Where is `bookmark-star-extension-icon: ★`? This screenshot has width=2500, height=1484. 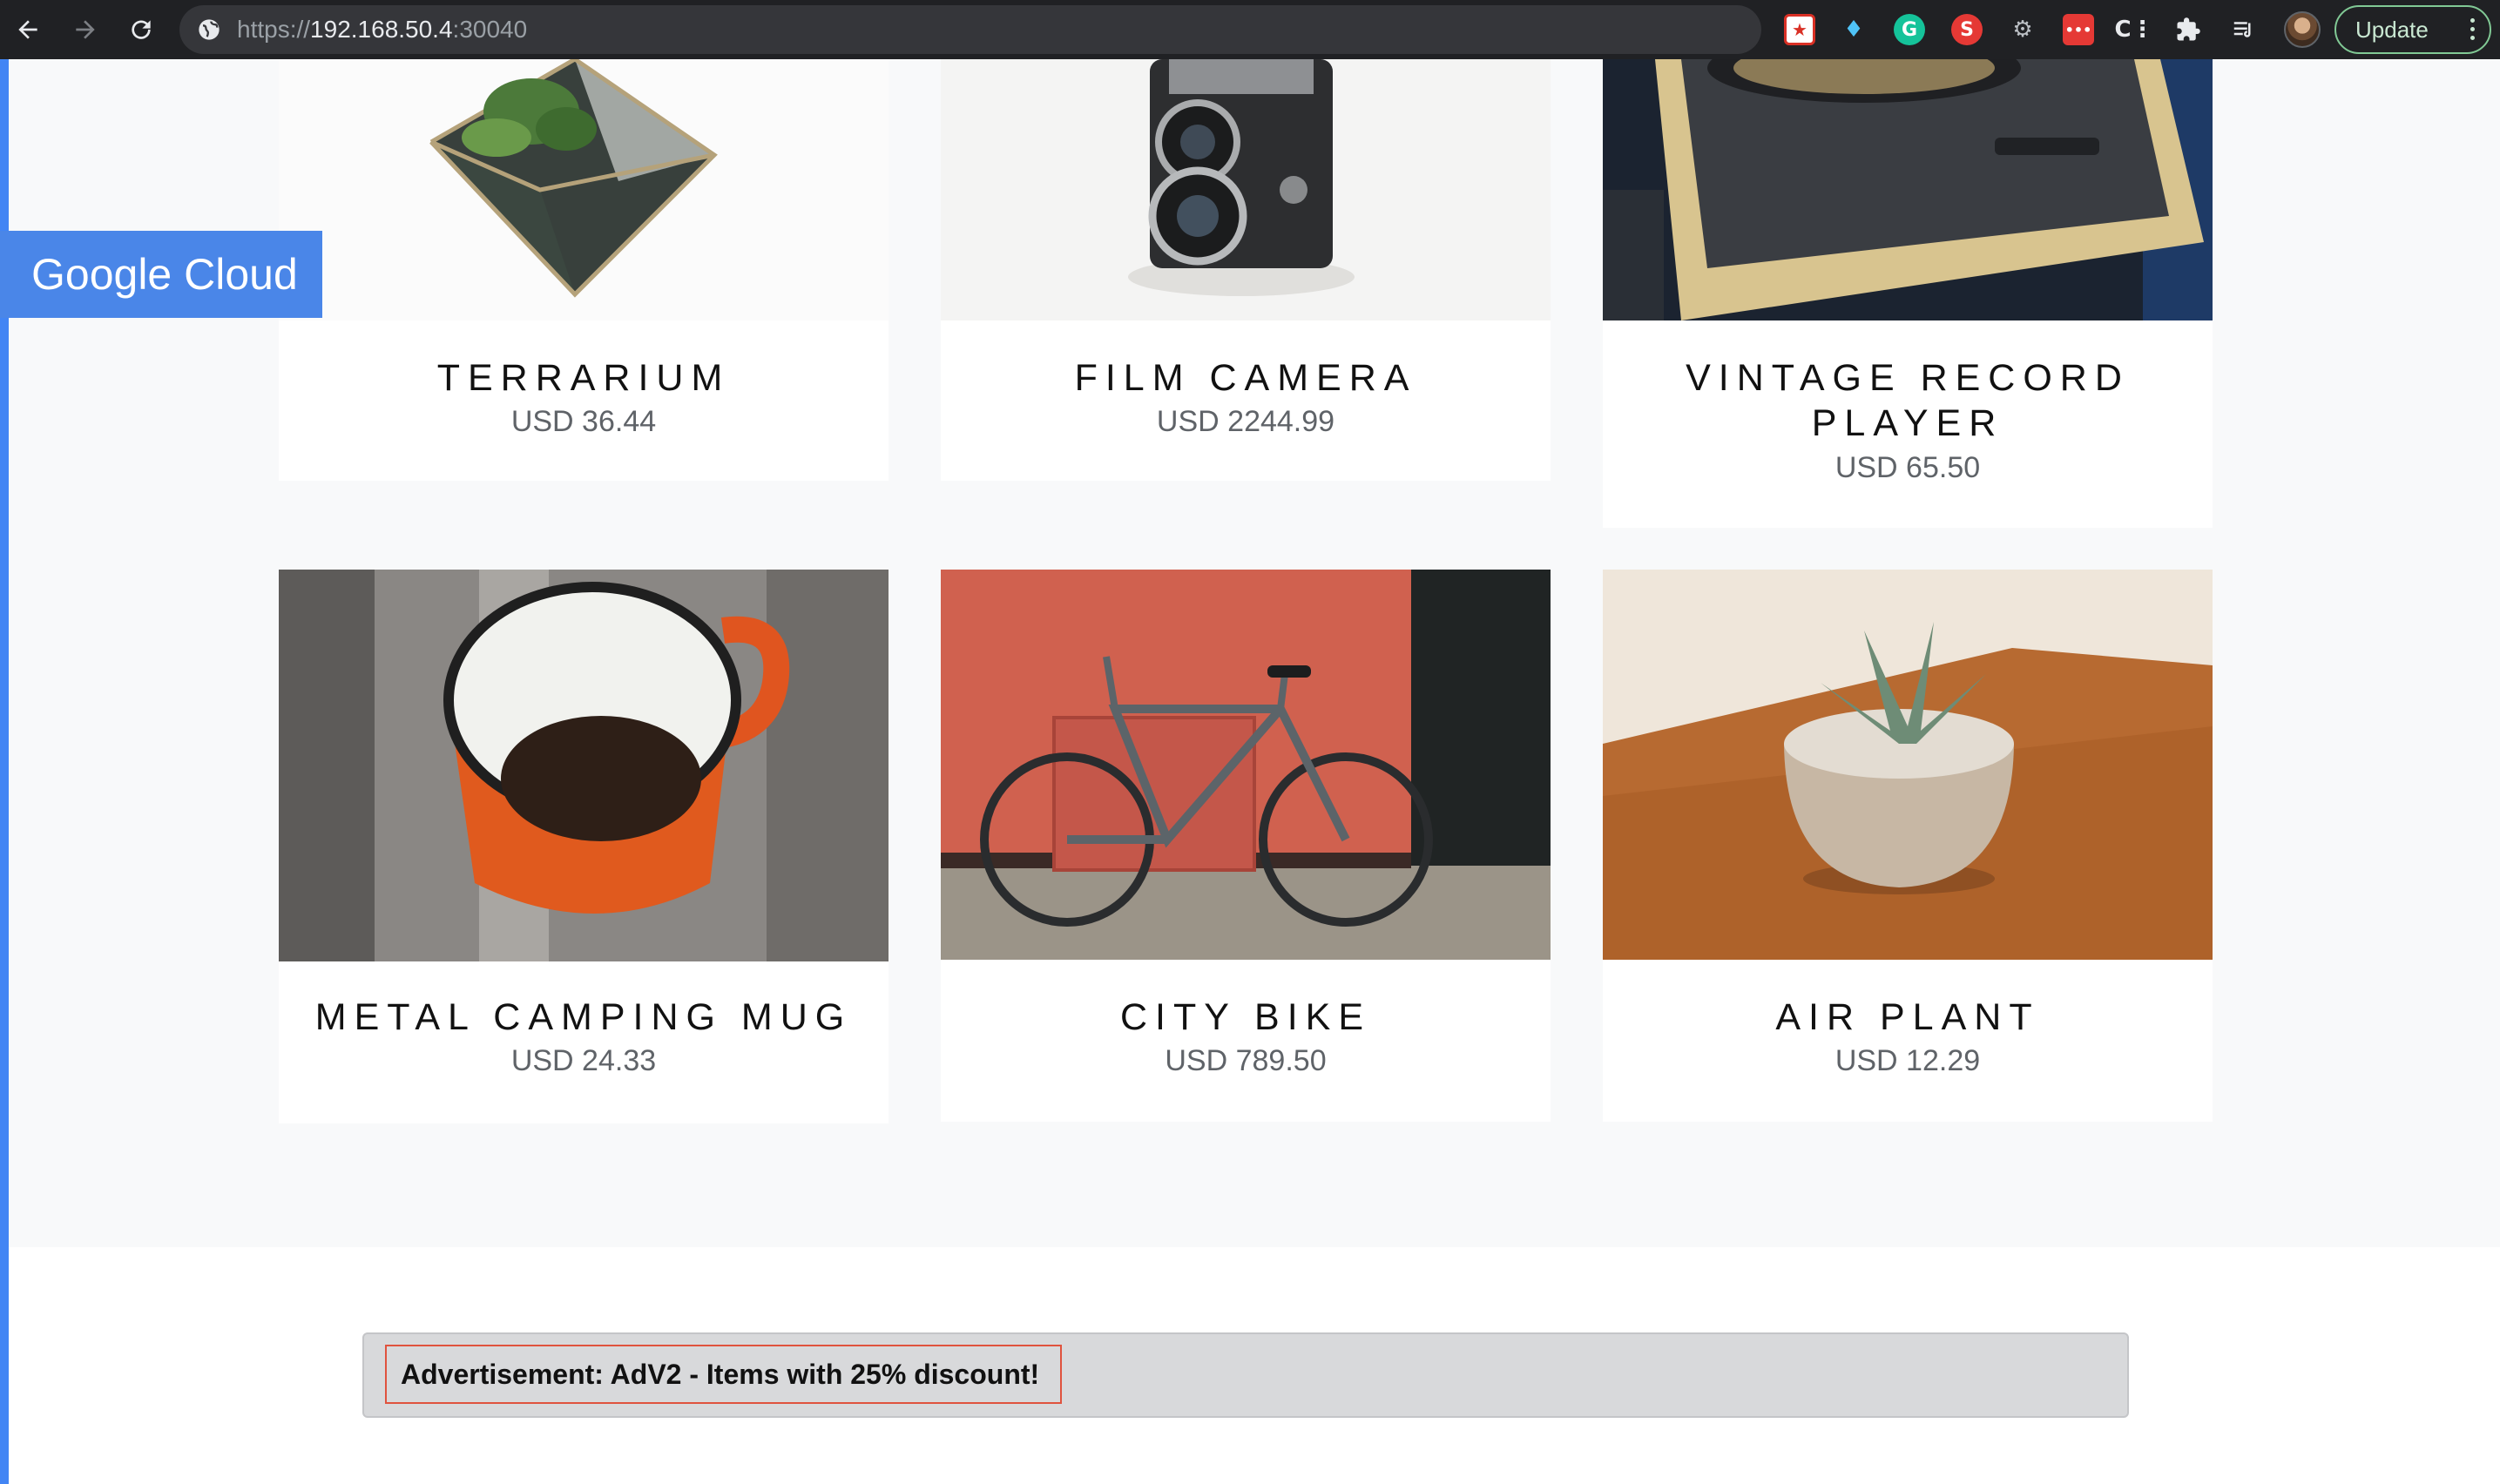
bookmark-star-extension-icon: ★ is located at coordinates (1799, 30).